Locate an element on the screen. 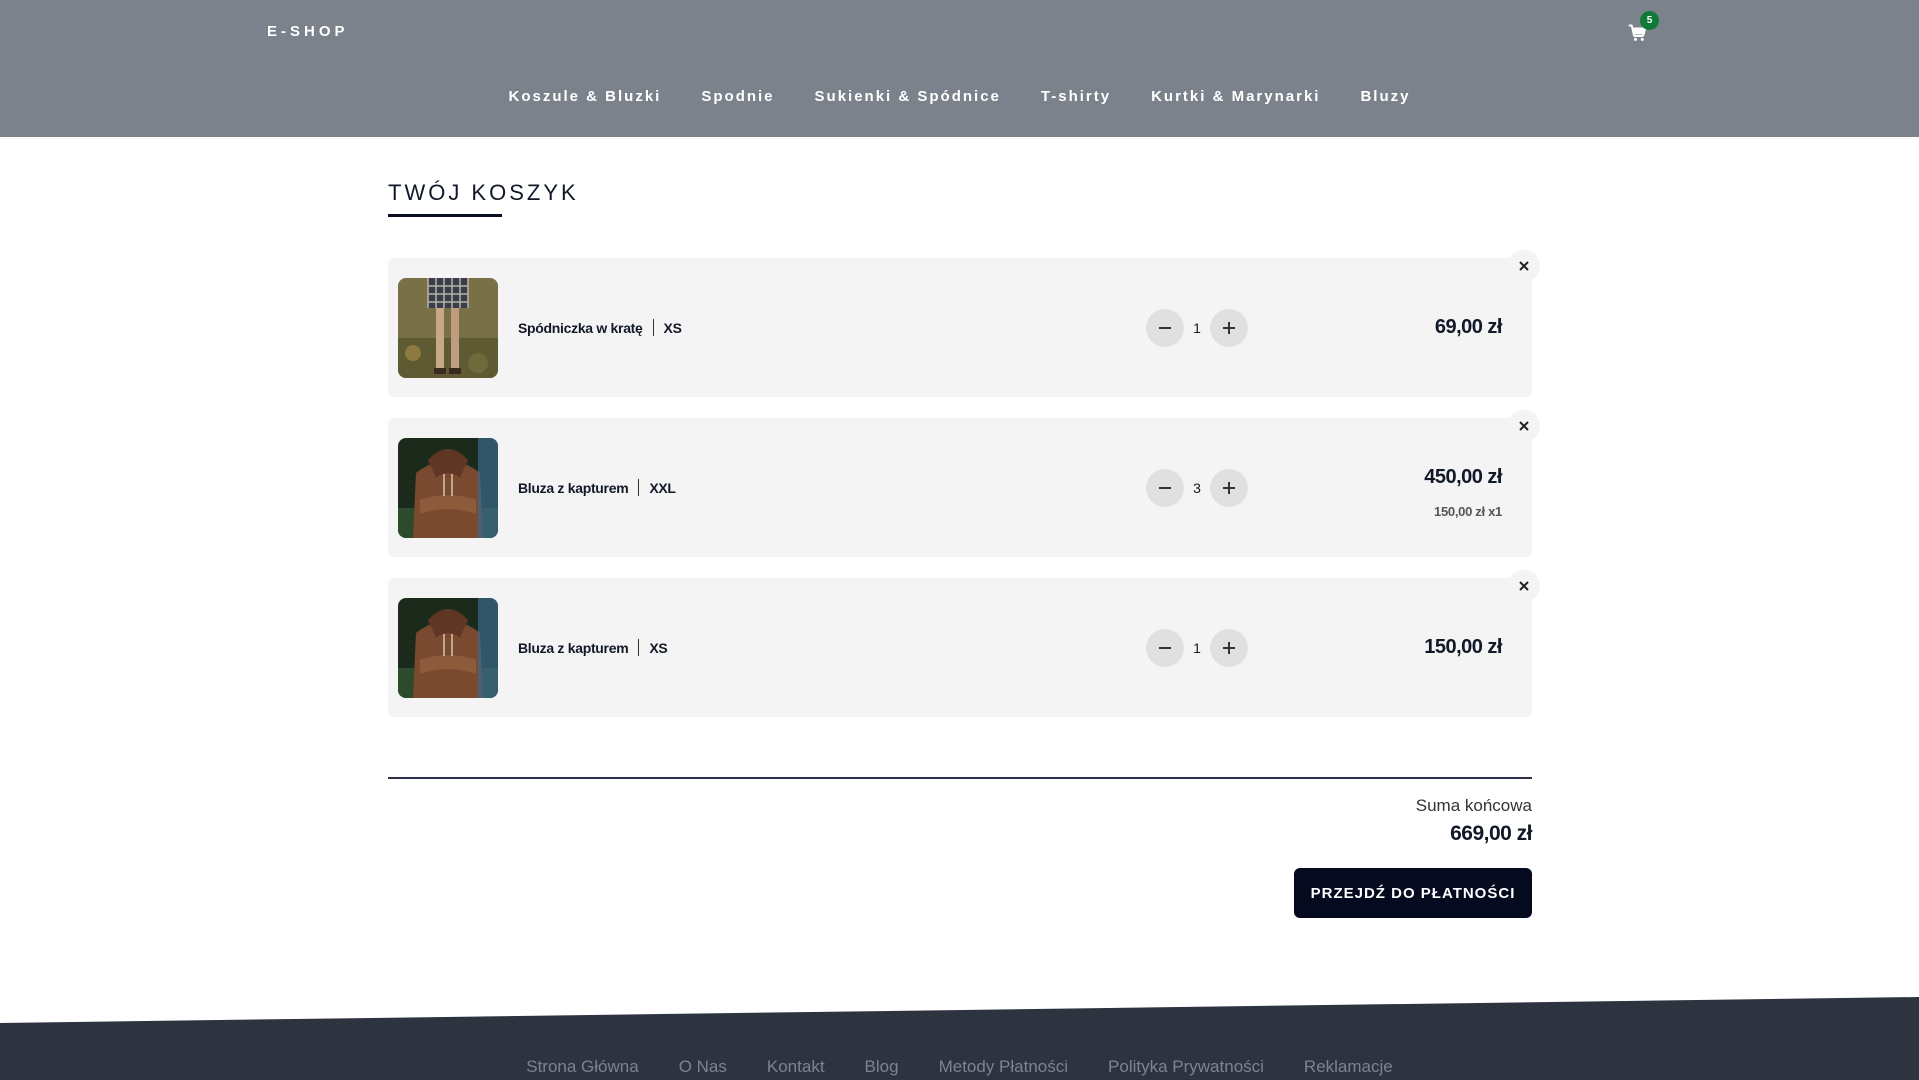 The image size is (1919, 1080). product-image-skirt is located at coordinates (448, 328).